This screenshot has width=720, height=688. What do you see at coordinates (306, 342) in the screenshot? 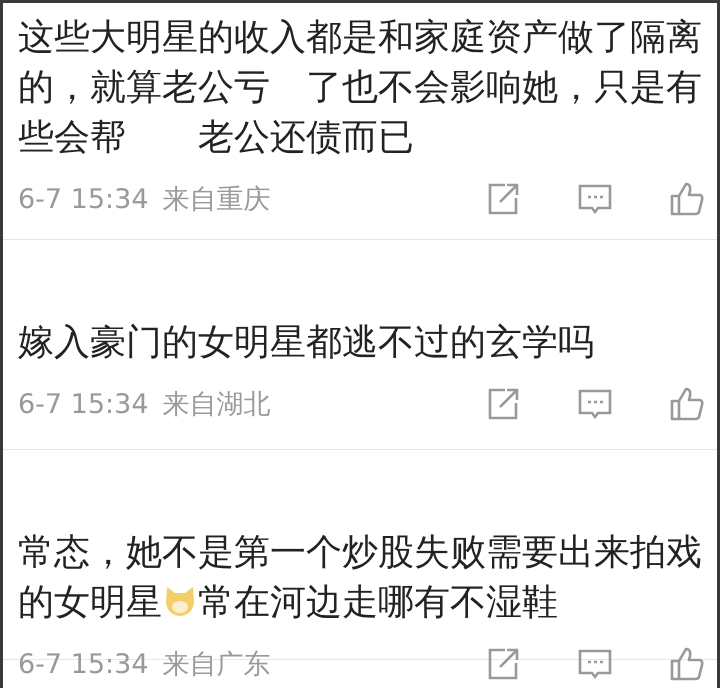
I see `comment-text: 嫁入豪门的女明星都逃不过的玄学吗` at bounding box center [306, 342].